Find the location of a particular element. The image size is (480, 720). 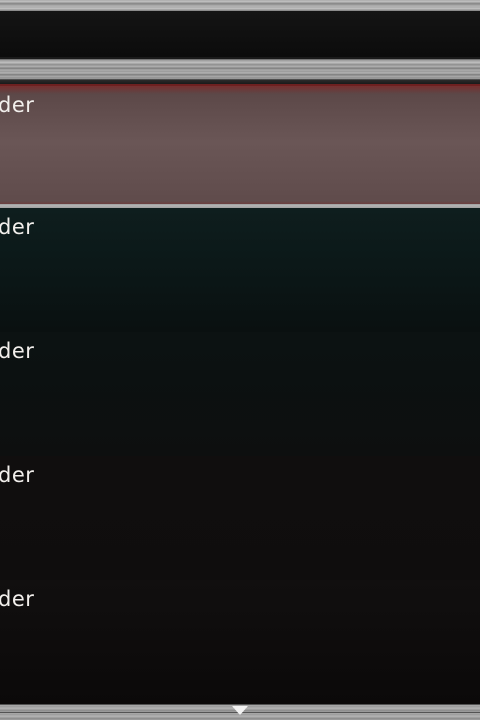

menu-header is located at coordinates (240, 34).